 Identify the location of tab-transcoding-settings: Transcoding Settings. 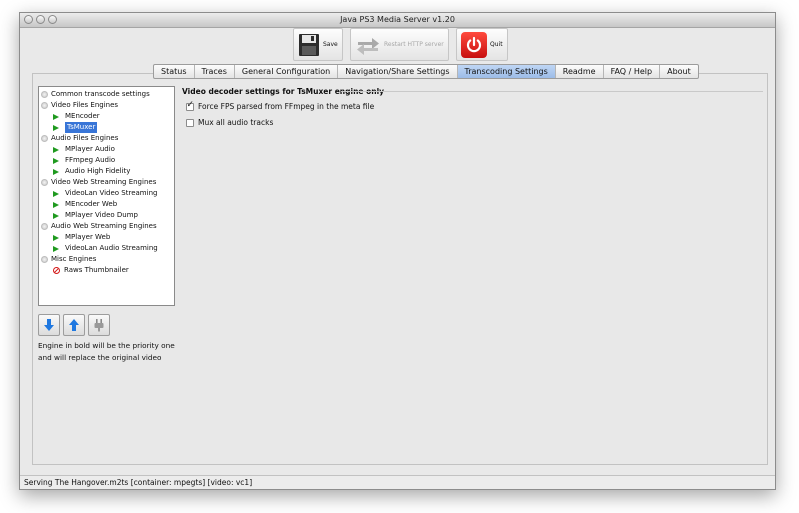
(506, 71).